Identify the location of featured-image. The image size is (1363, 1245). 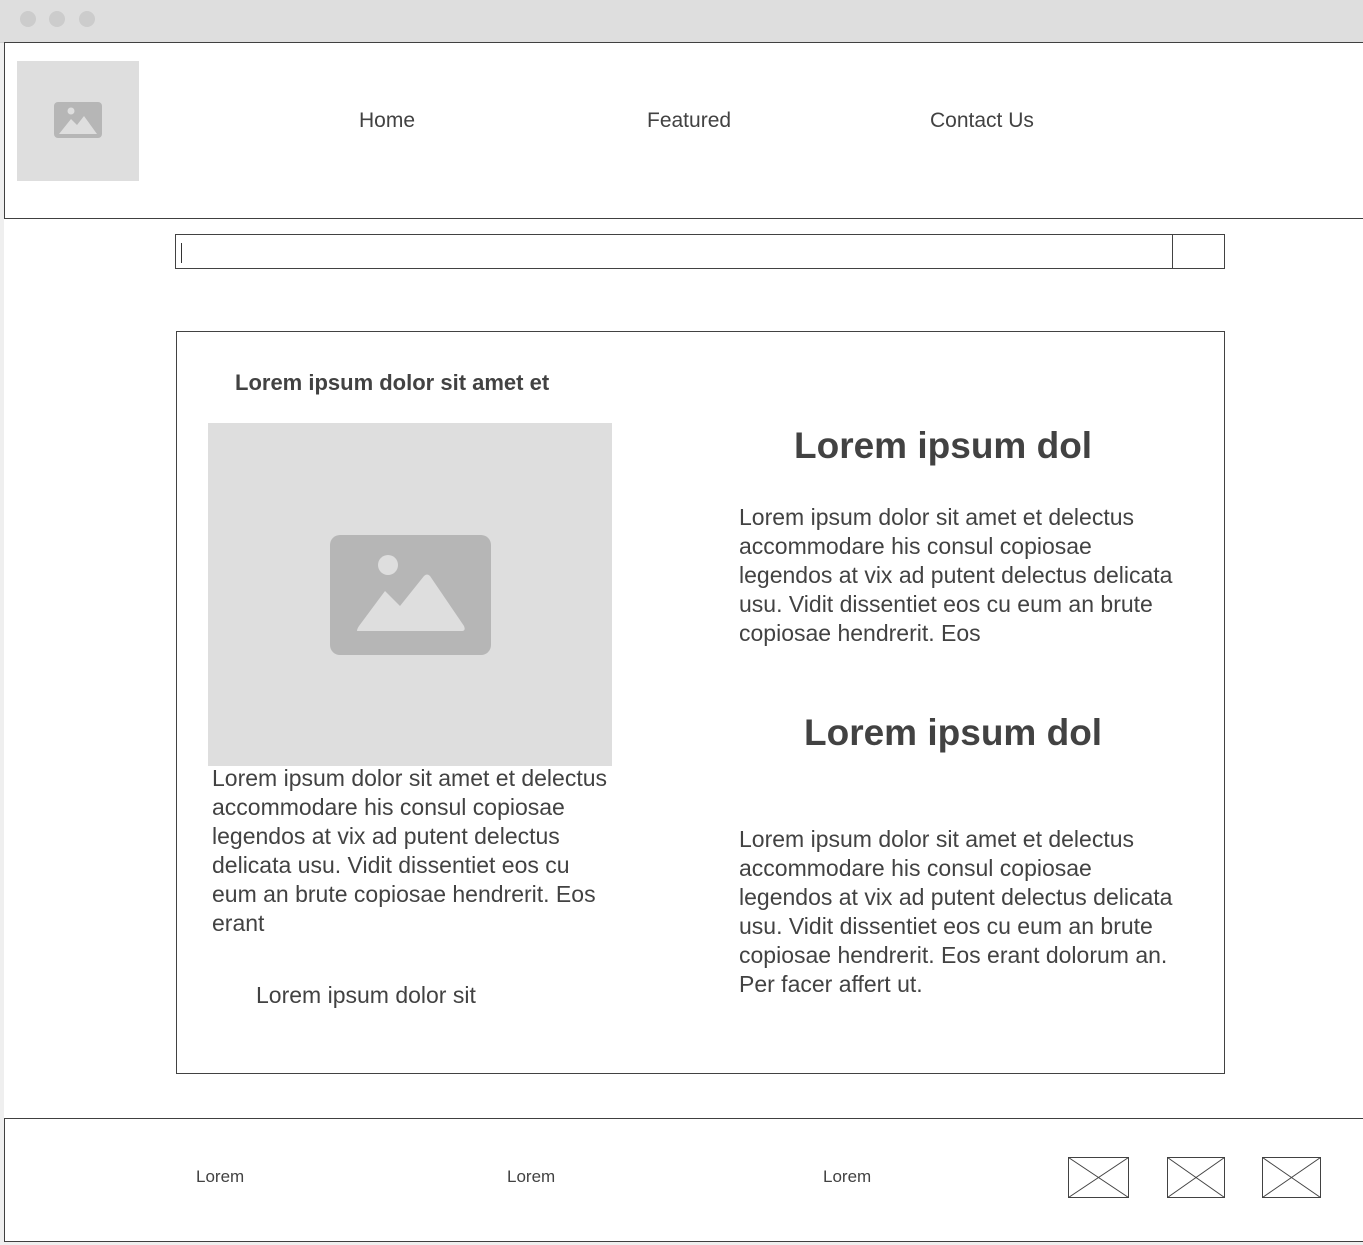
(410, 594).